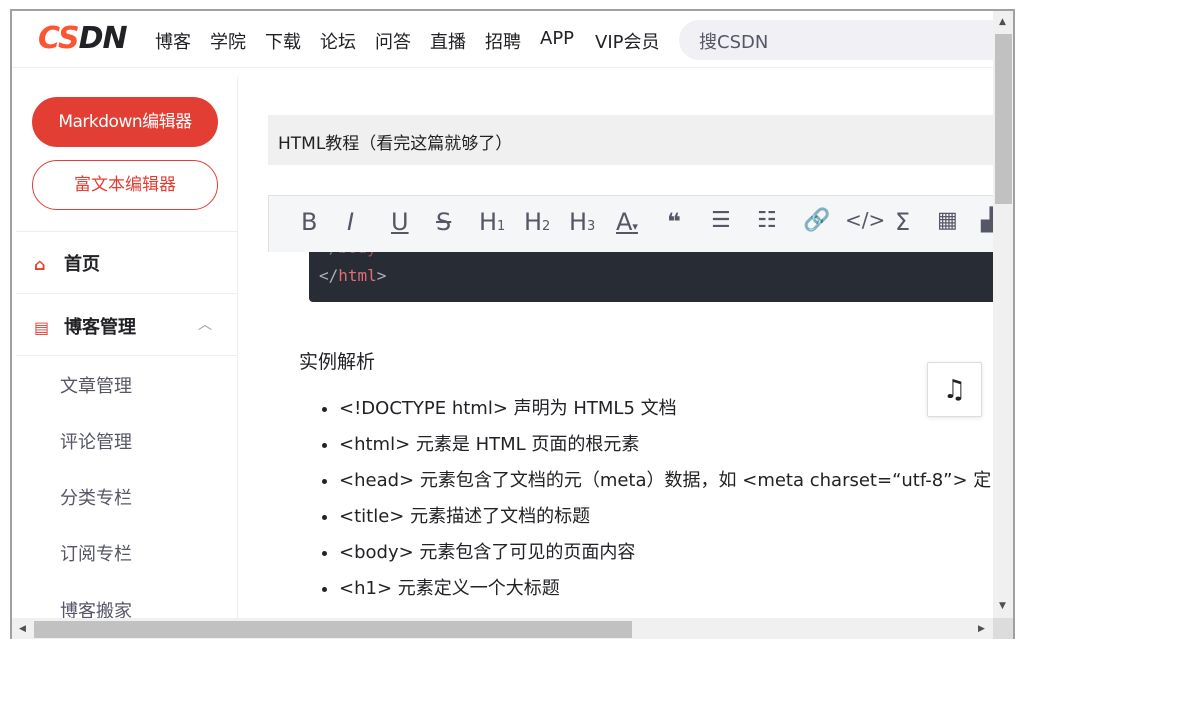  Describe the element at coordinates (205, 324) in the screenshot. I see `chevron-up-icon: ︿` at that location.